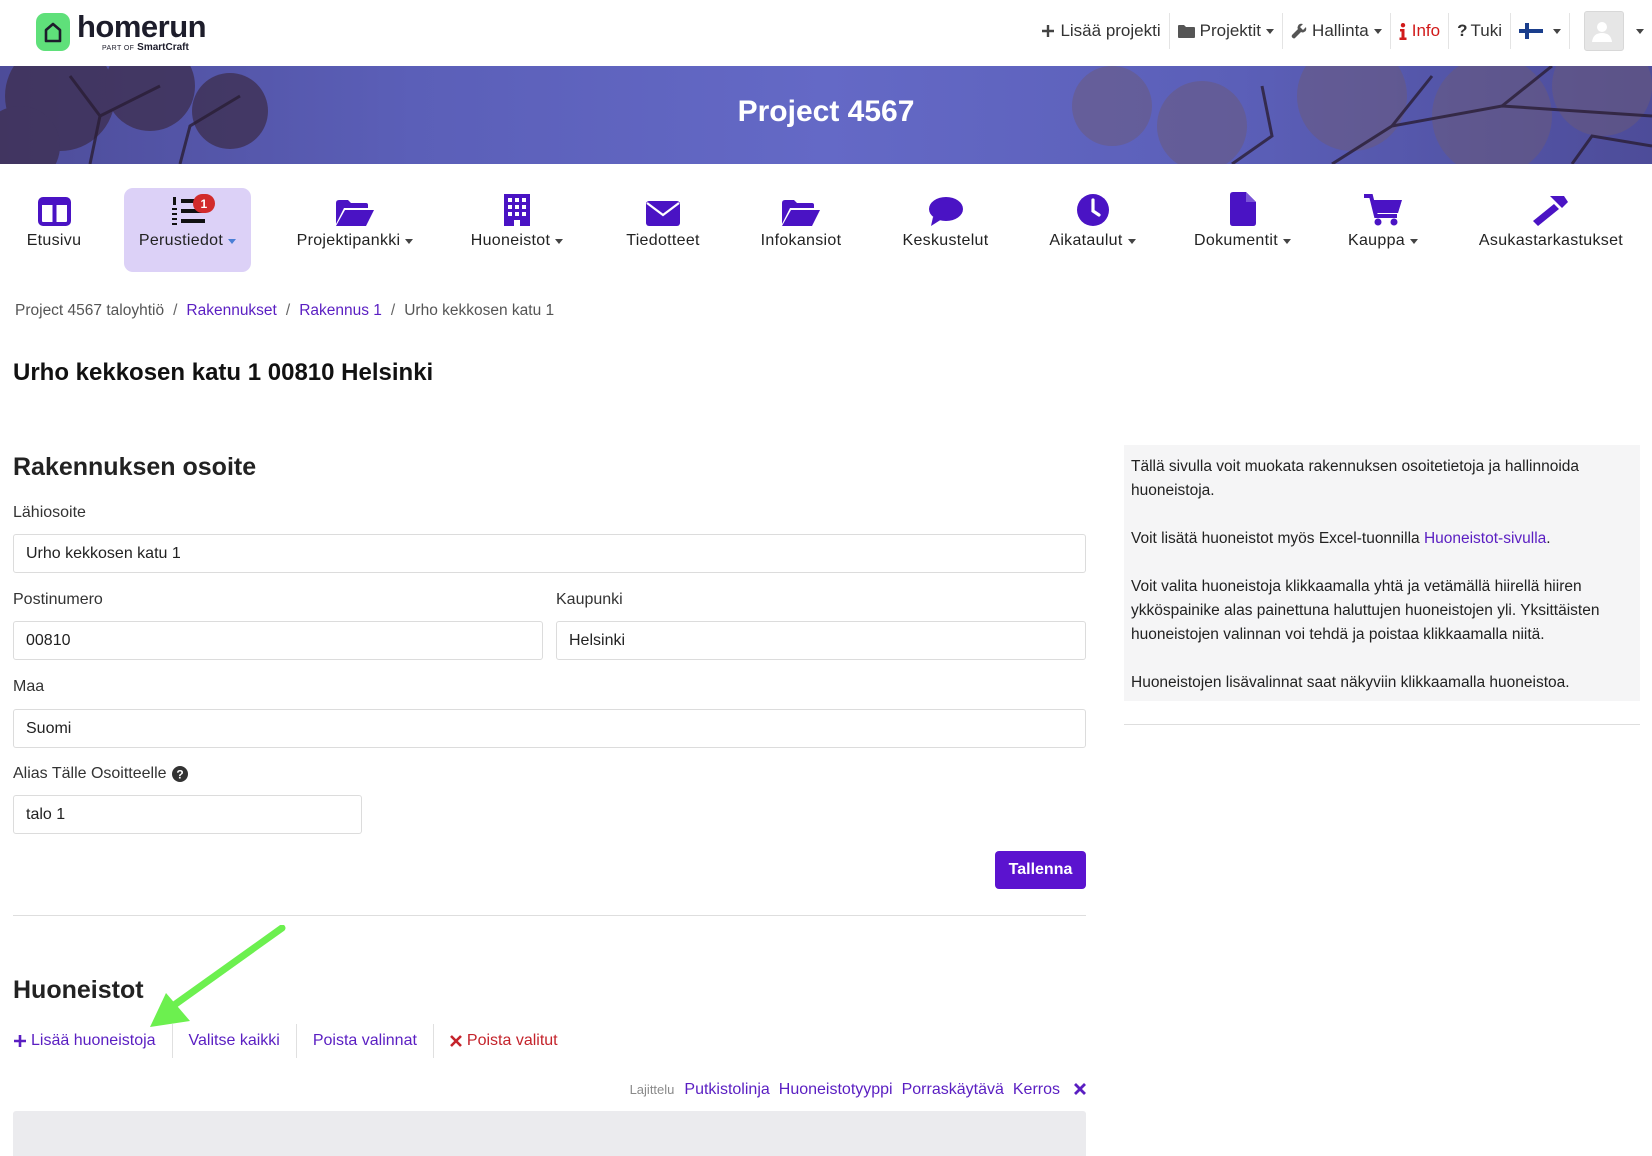 This screenshot has height=1156, width=1652. What do you see at coordinates (1403, 31) in the screenshot?
I see `info-icon` at bounding box center [1403, 31].